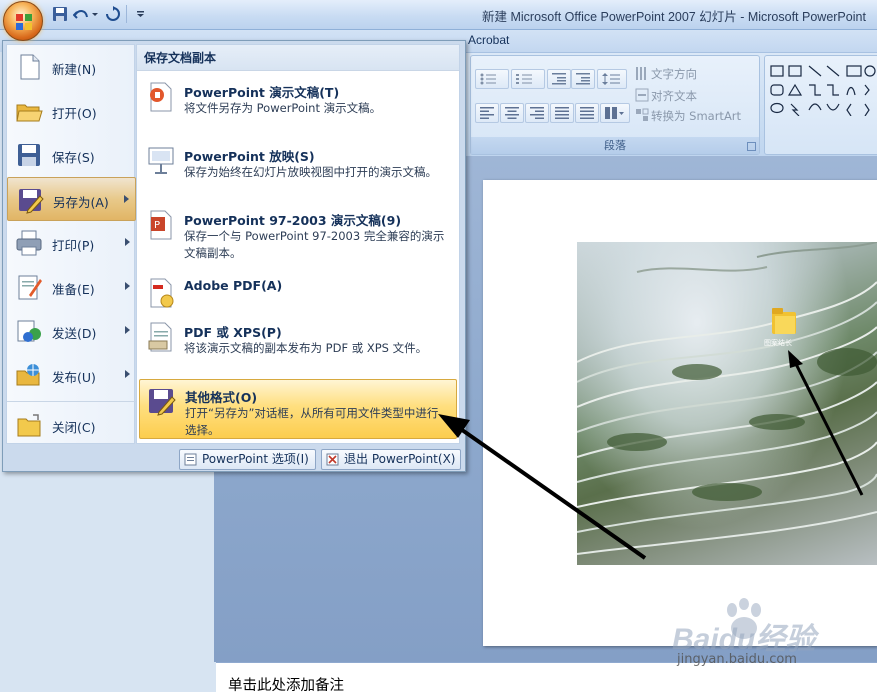  I want to click on line-spacing-icon, so click(611, 79).